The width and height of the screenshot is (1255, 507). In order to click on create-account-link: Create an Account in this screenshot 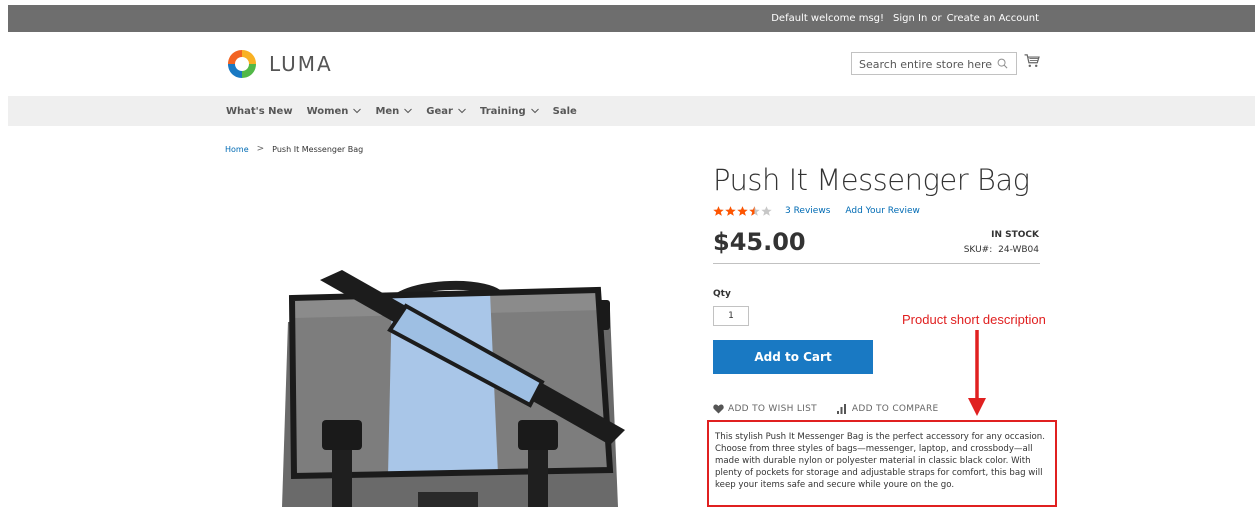, I will do `click(993, 18)`.